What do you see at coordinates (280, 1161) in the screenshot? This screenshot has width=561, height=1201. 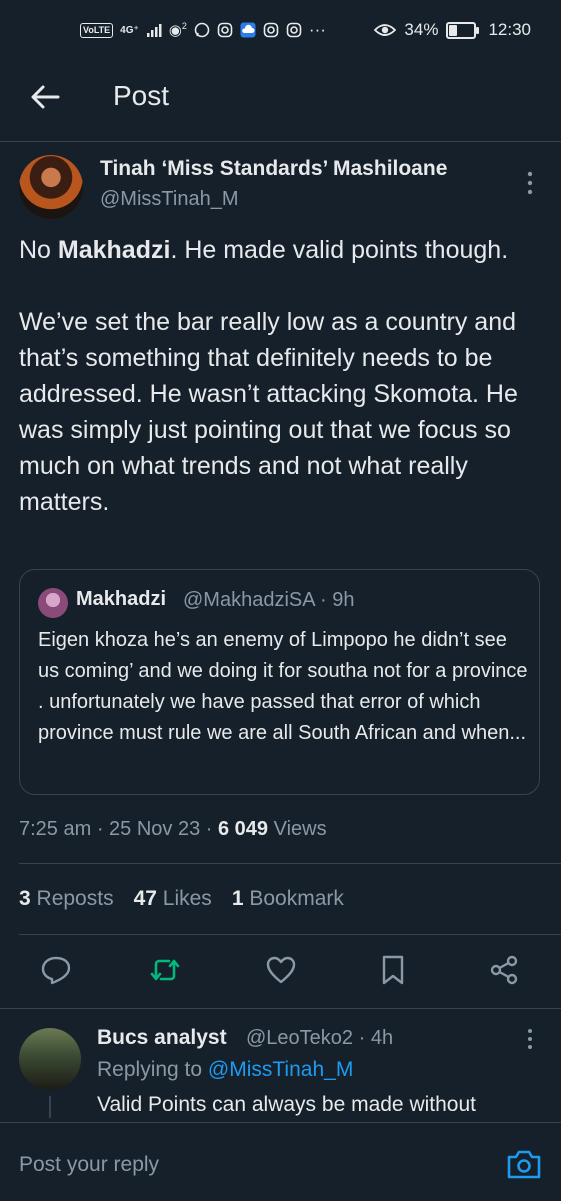 I see `reply-composer: Post your reply` at bounding box center [280, 1161].